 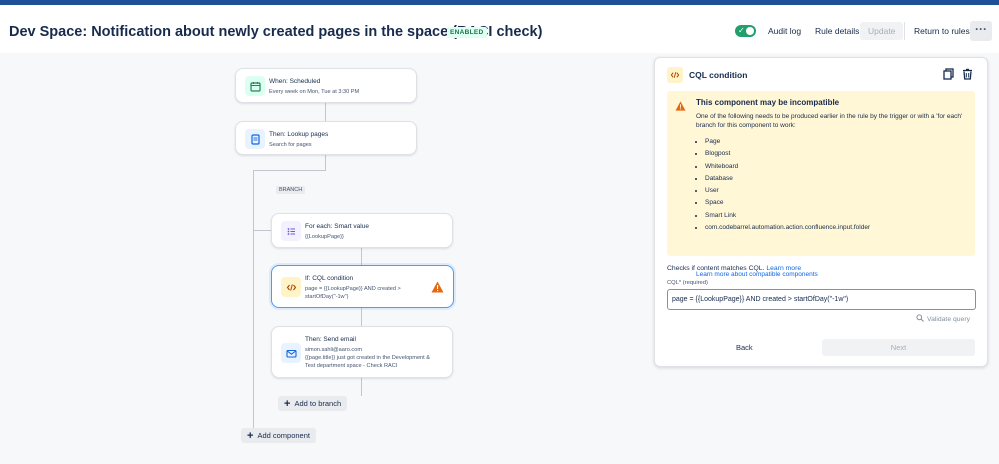 What do you see at coordinates (957, 76) in the screenshot?
I see `panel-actions` at bounding box center [957, 76].